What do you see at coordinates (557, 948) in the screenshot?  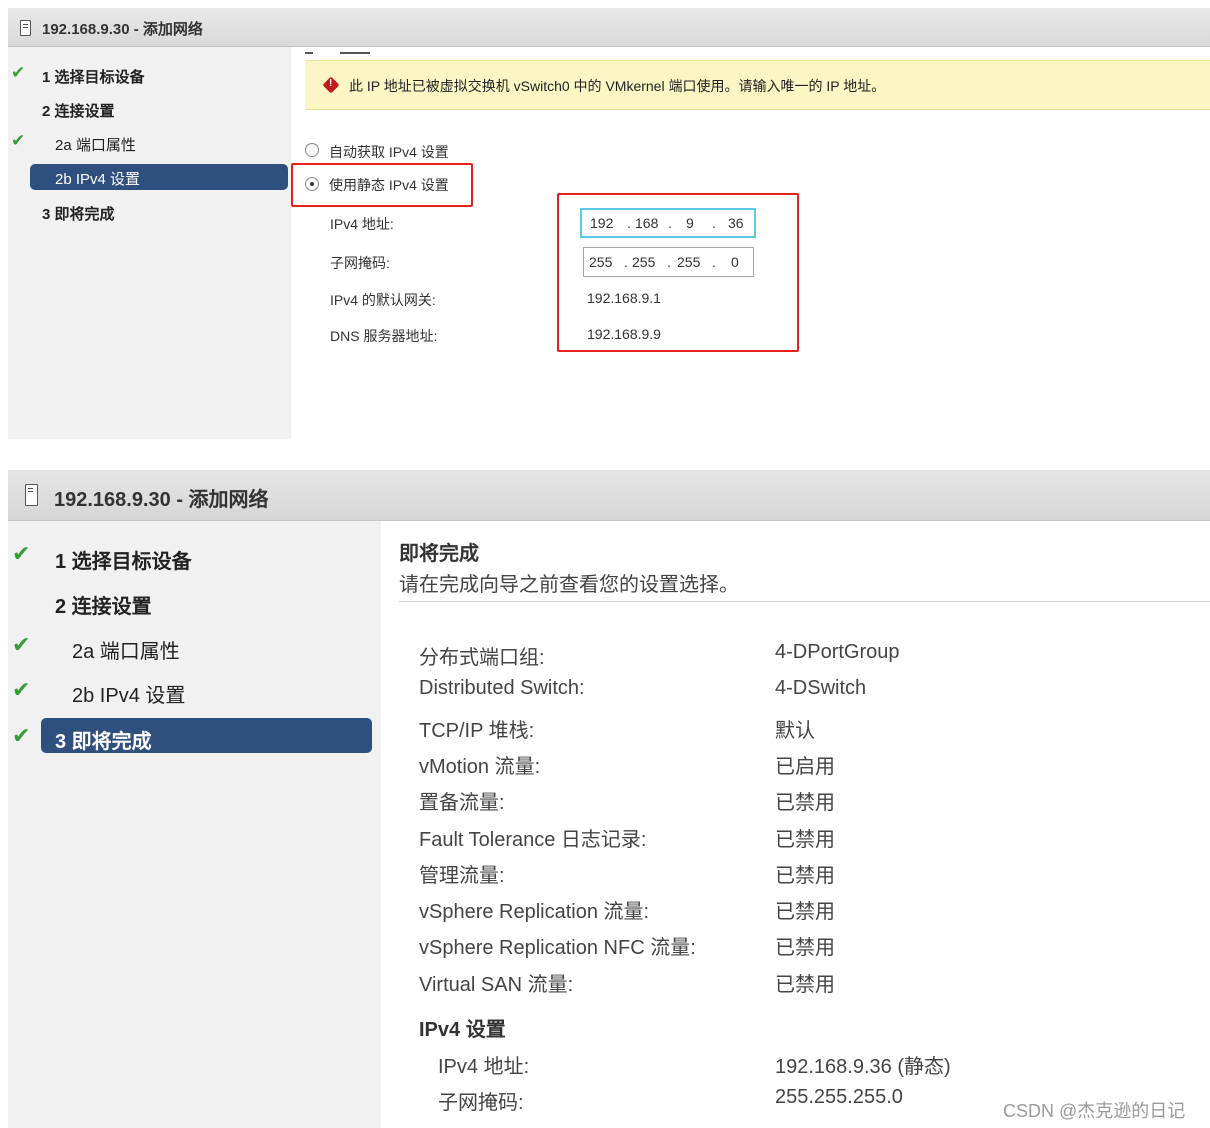 I see `summary-label: vSphere Replication NFC 流量:` at bounding box center [557, 948].